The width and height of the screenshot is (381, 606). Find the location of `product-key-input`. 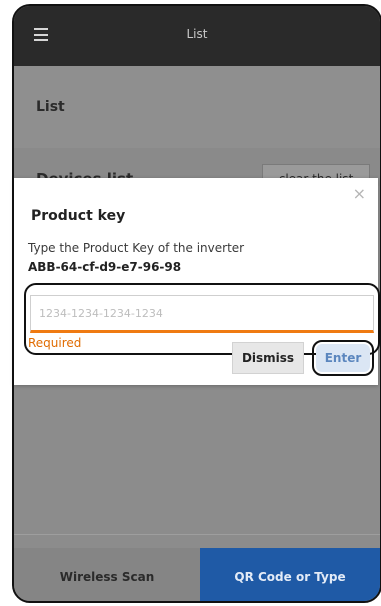

product-key-input is located at coordinates (202, 313).